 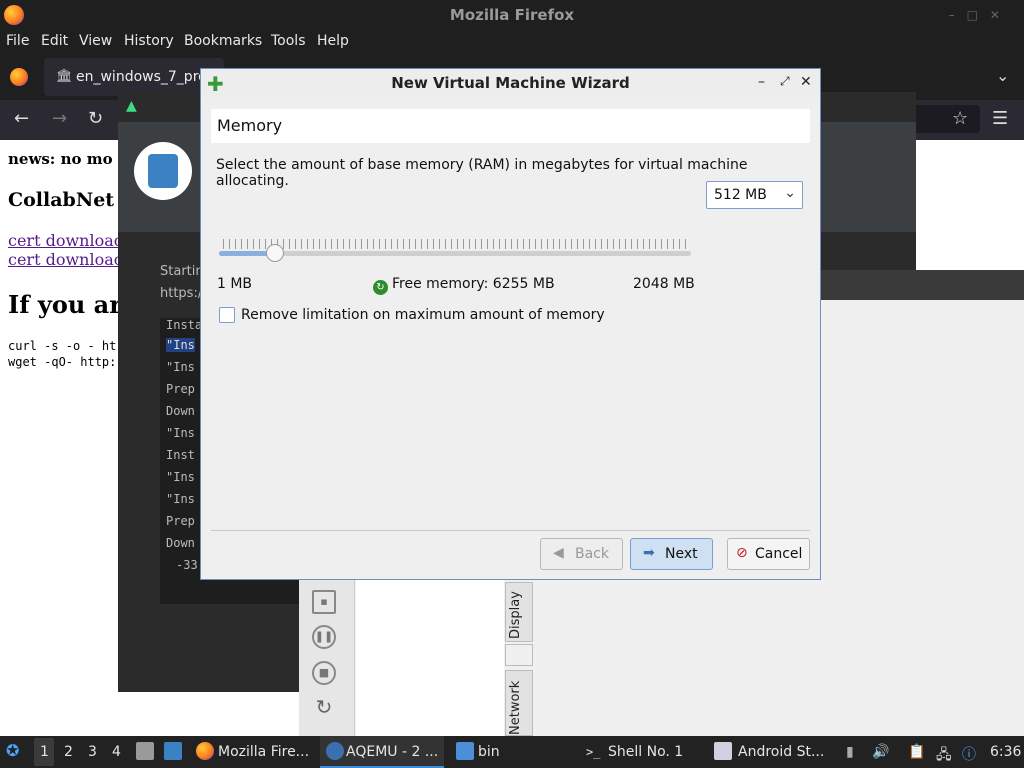 I want to click on tab-network-label: Network, so click(x=515, y=707).